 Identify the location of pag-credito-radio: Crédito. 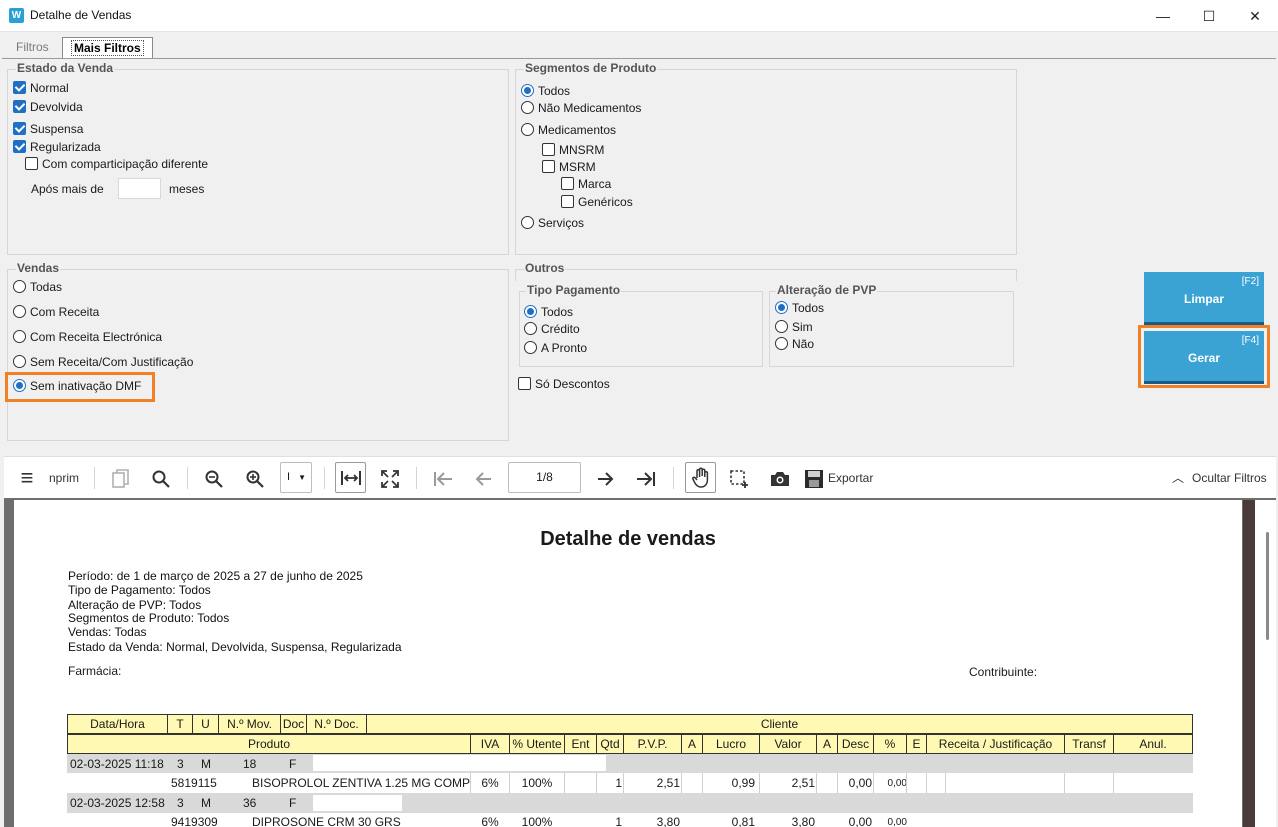
(552, 329).